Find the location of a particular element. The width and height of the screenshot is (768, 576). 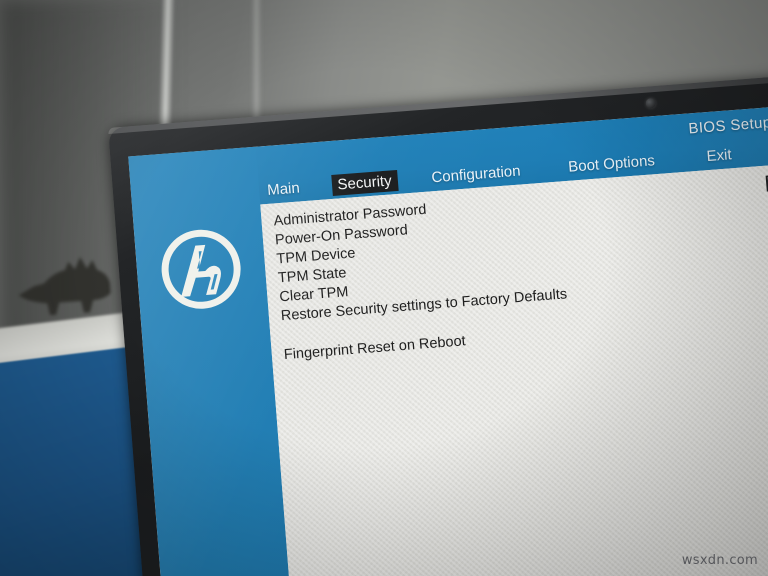

tab-configuration: Configuration is located at coordinates (476, 174).